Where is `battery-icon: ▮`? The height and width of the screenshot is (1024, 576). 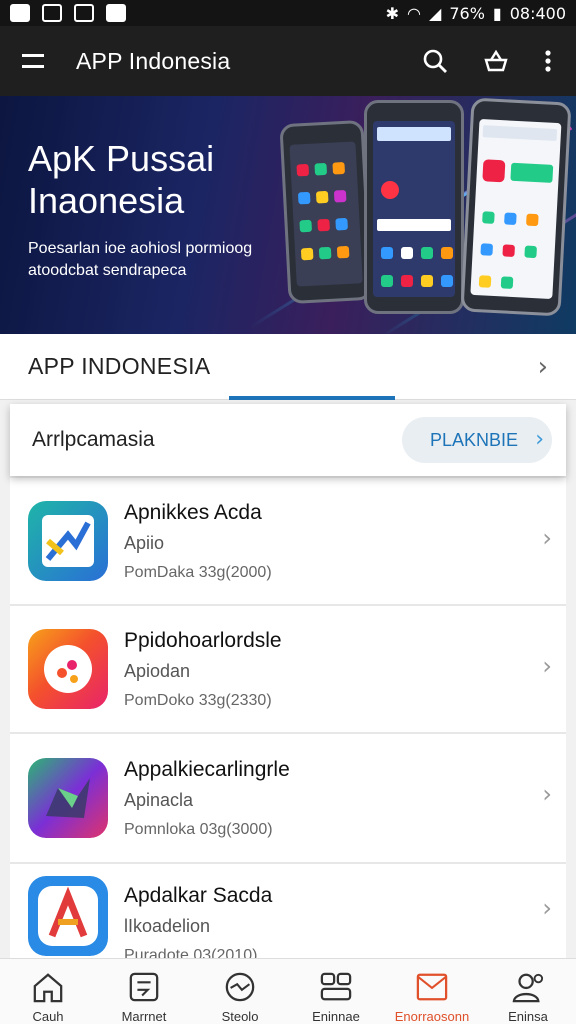
battery-icon: ▮ is located at coordinates (497, 13).